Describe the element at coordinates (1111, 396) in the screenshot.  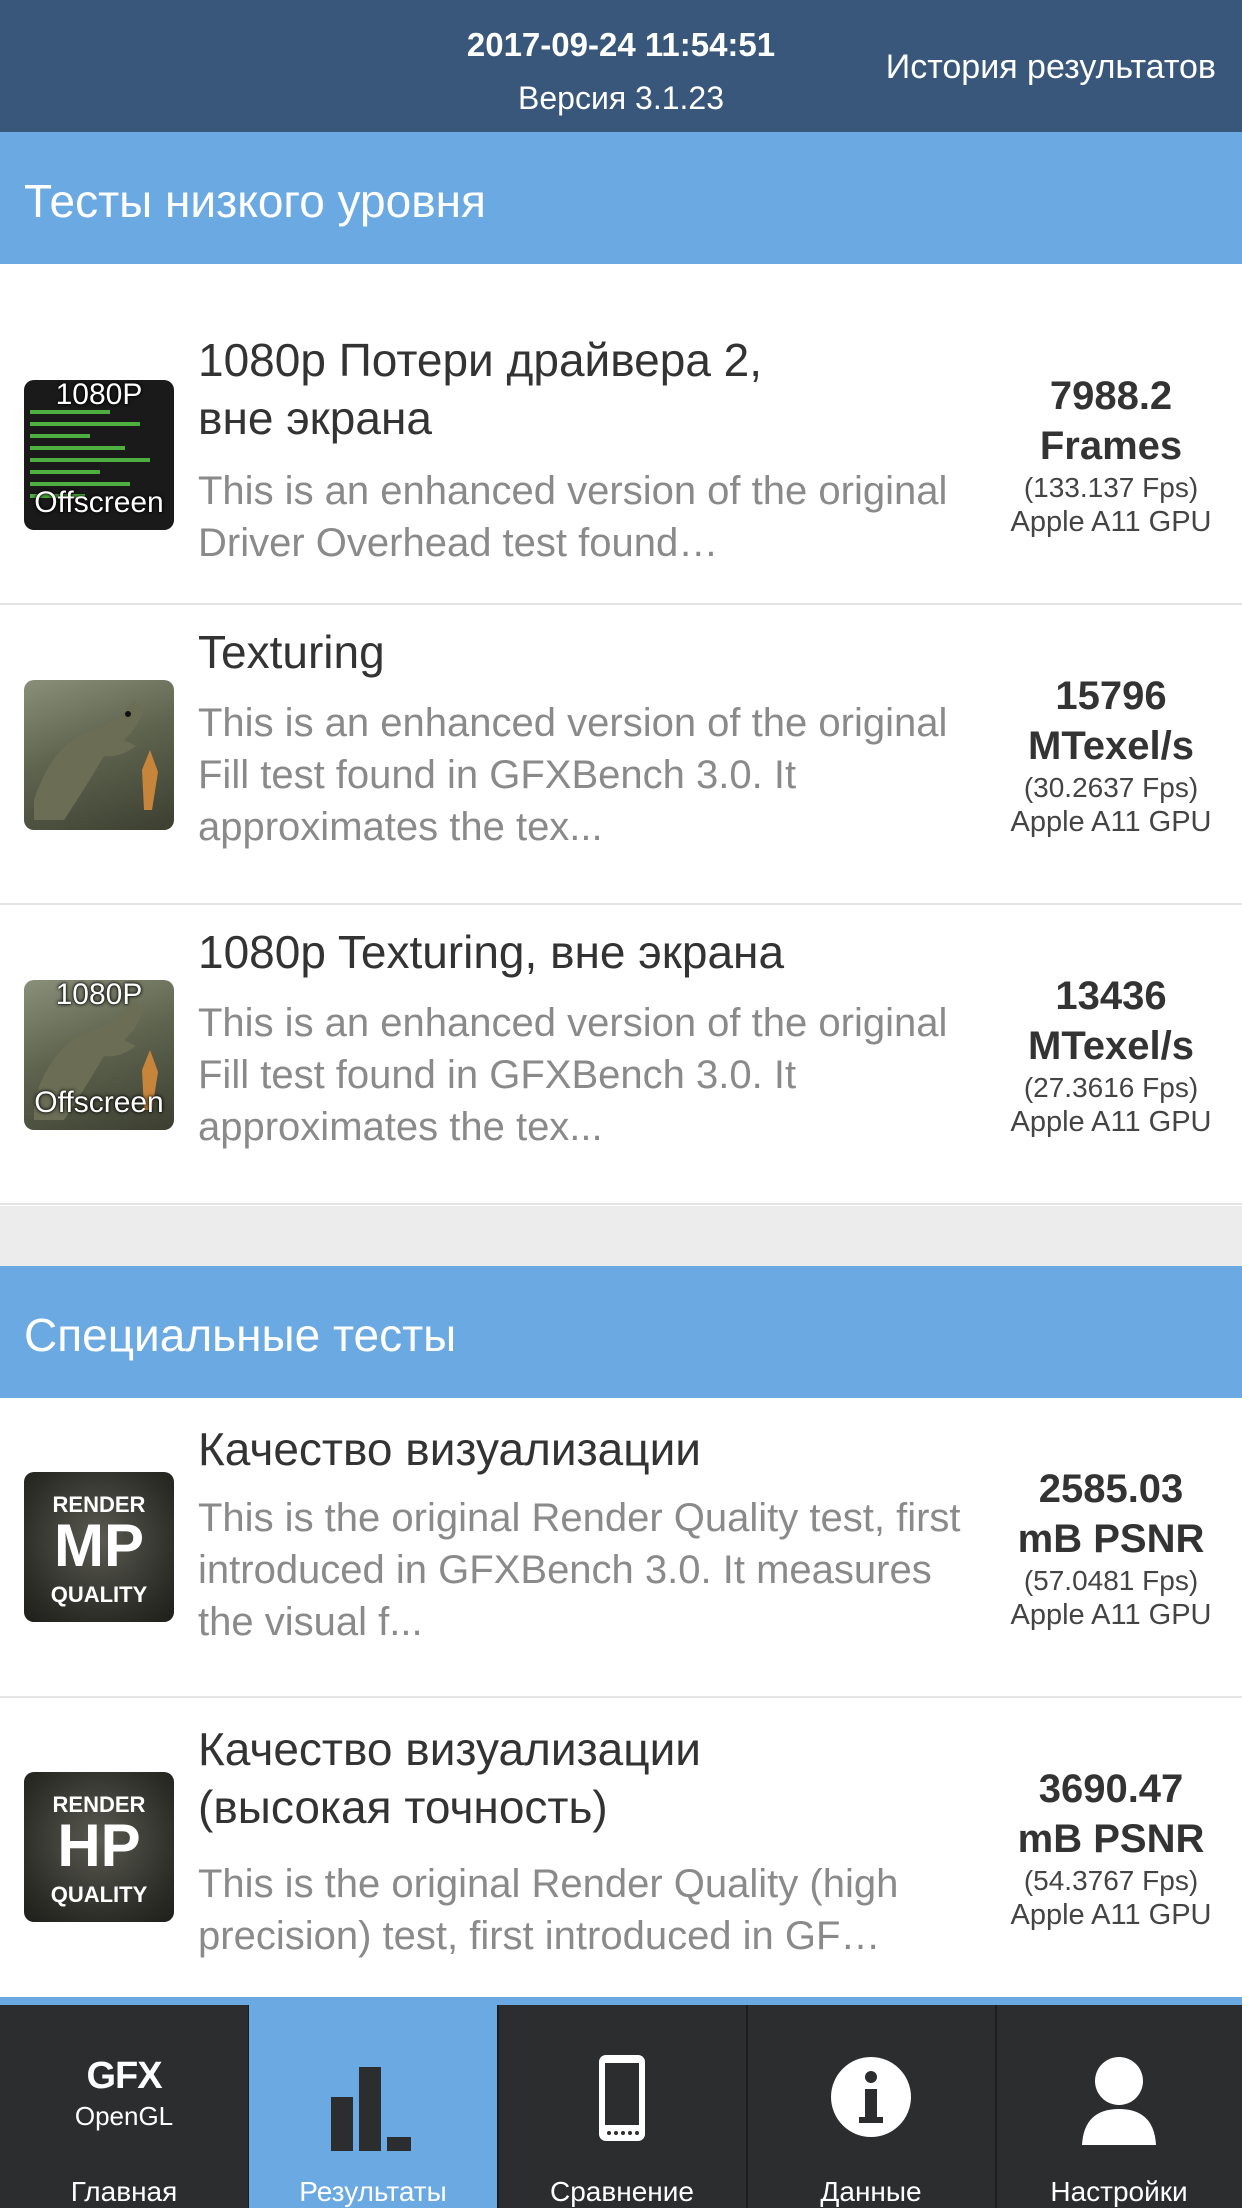
I see `score-value: 7988.2` at that location.